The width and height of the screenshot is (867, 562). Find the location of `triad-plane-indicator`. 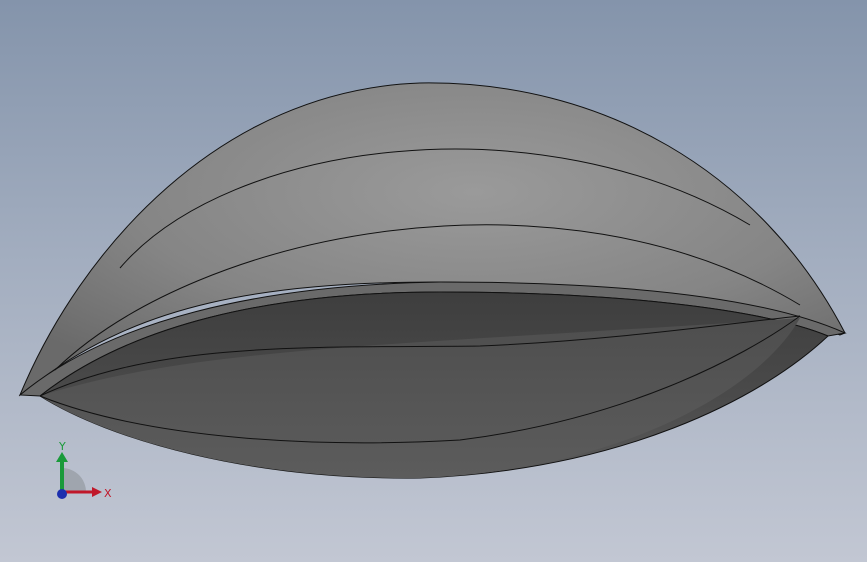

triad-plane-indicator is located at coordinates (74, 480).